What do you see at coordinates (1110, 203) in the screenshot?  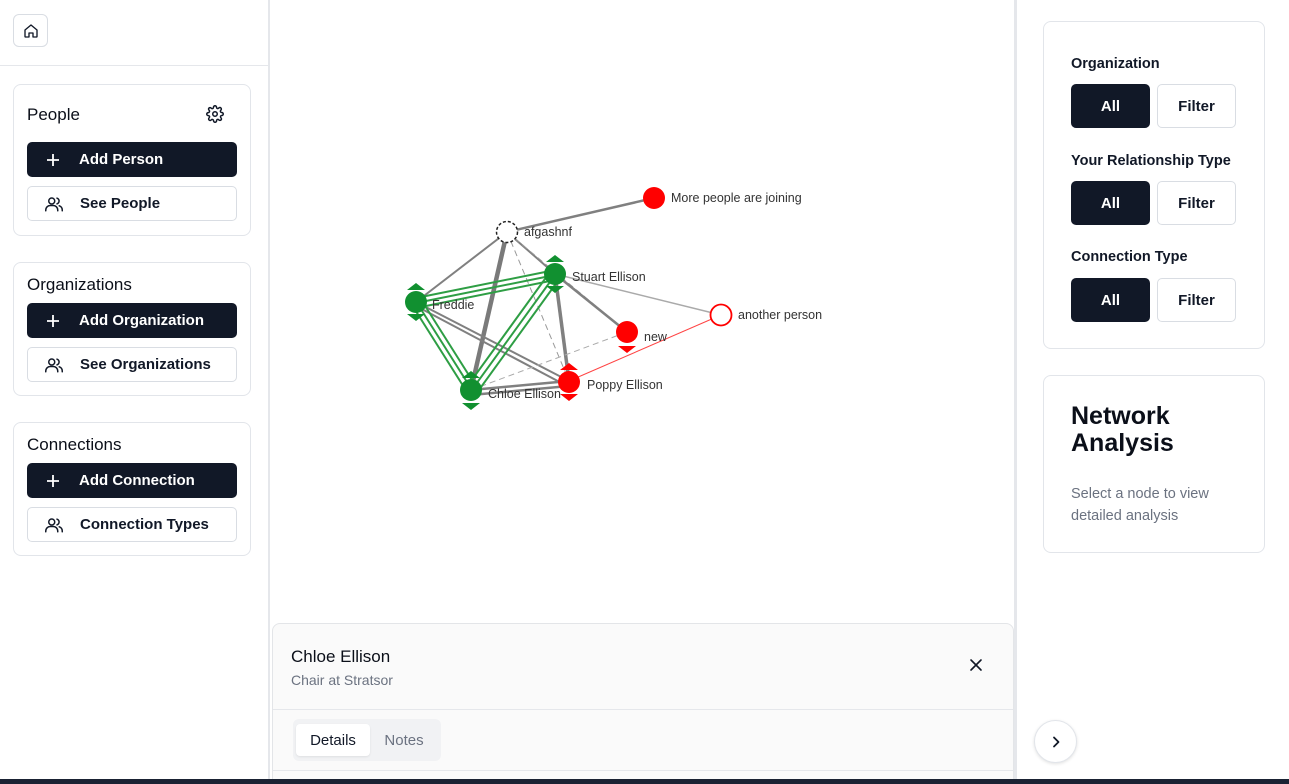 I see `relationship-all-button: All` at bounding box center [1110, 203].